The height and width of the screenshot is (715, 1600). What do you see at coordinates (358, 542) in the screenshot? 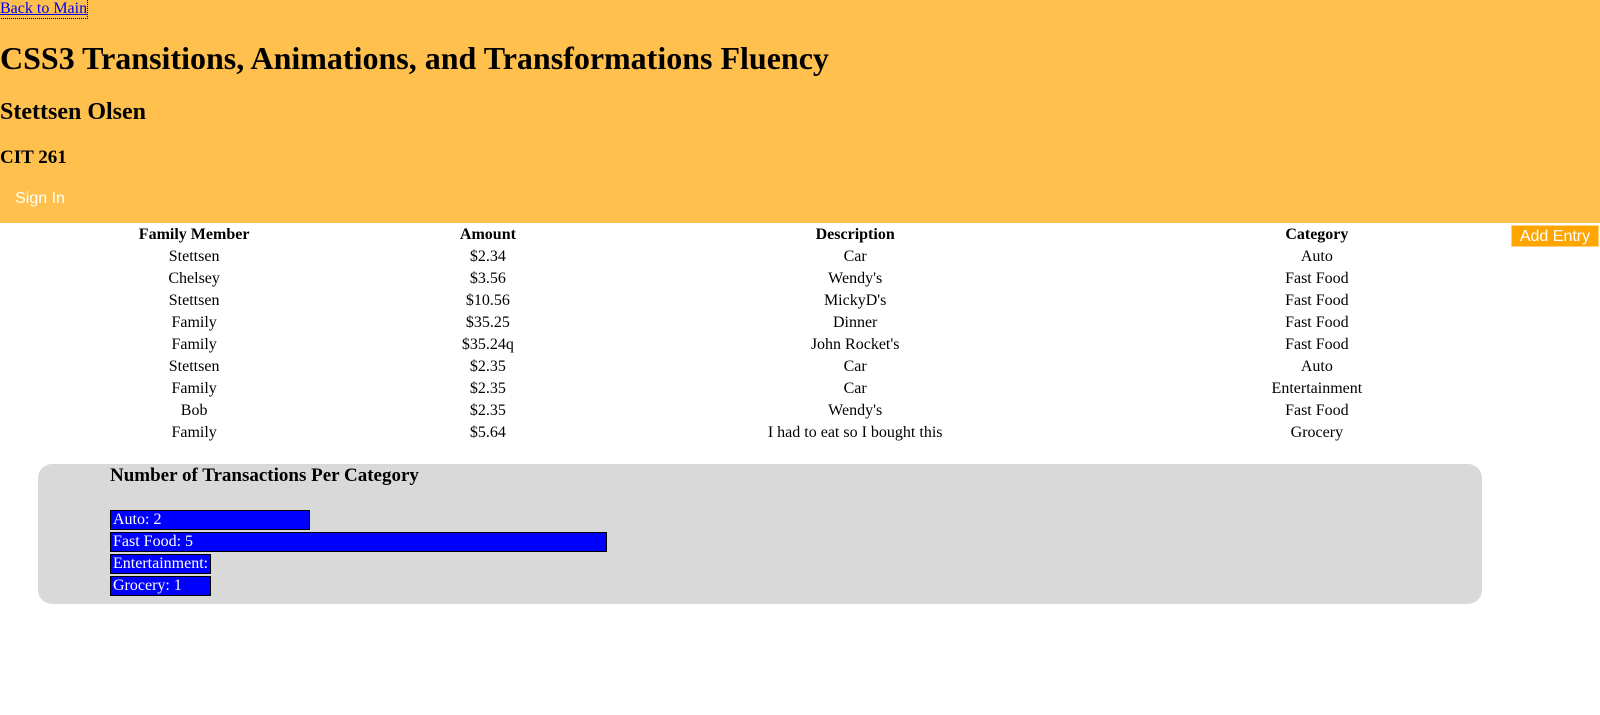
I see `chart-bar: Fast Food: 5` at bounding box center [358, 542].